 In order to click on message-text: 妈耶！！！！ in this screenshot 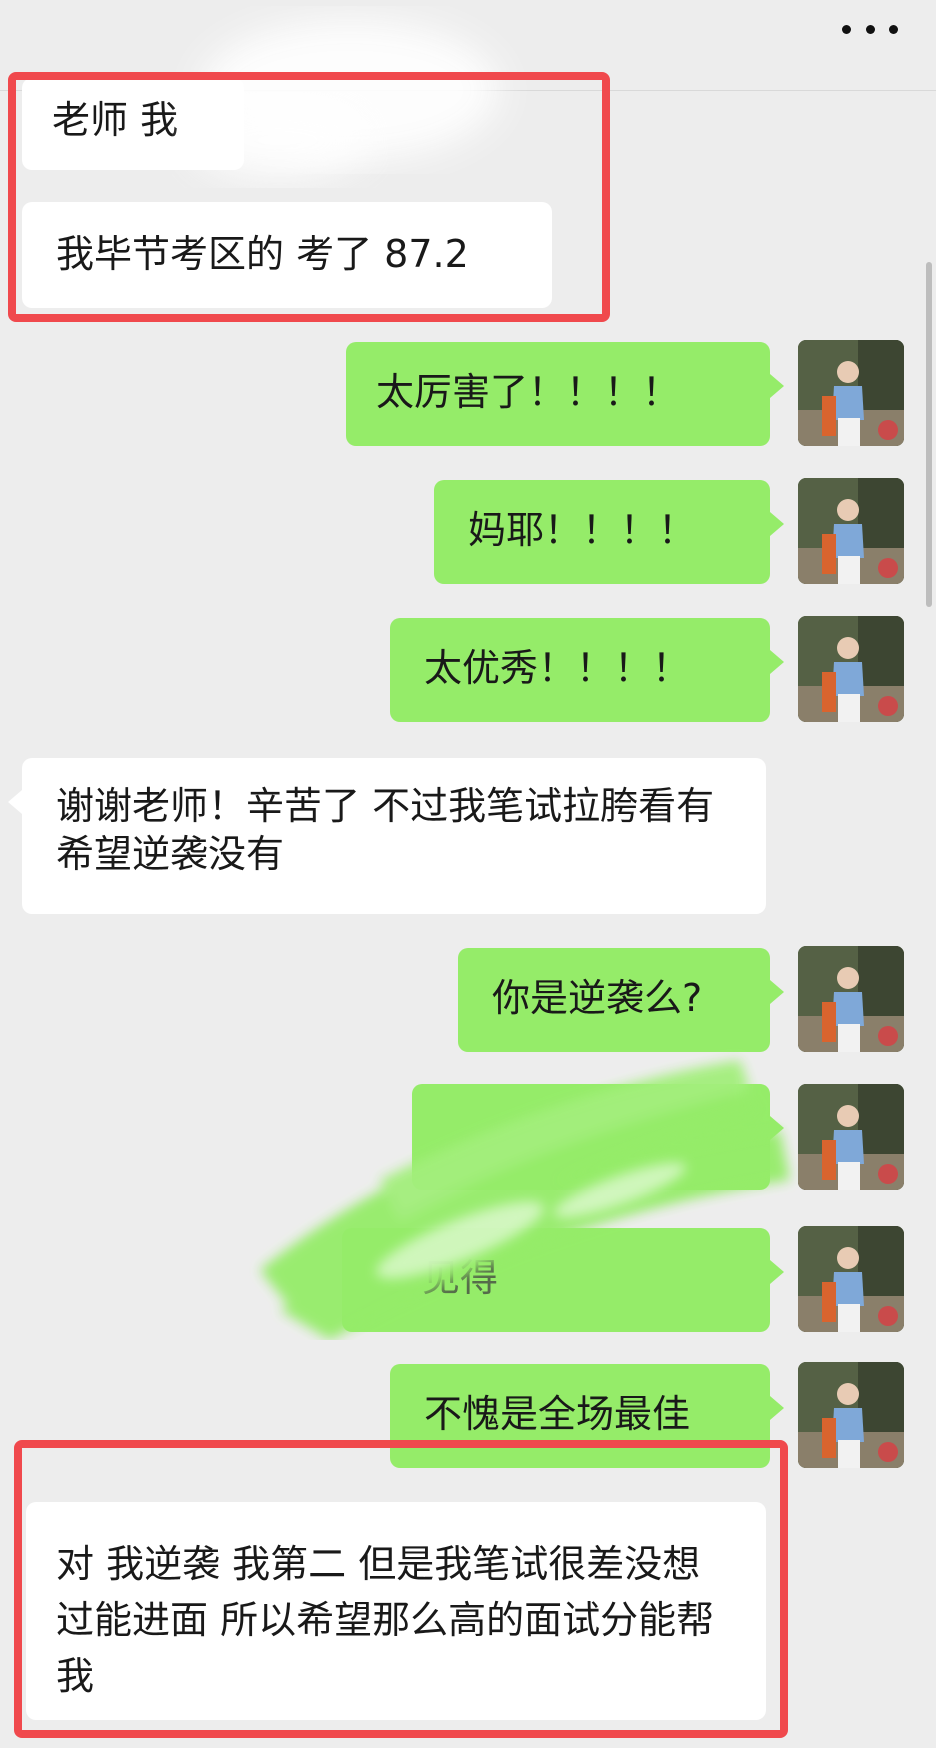, I will do `click(582, 530)`.